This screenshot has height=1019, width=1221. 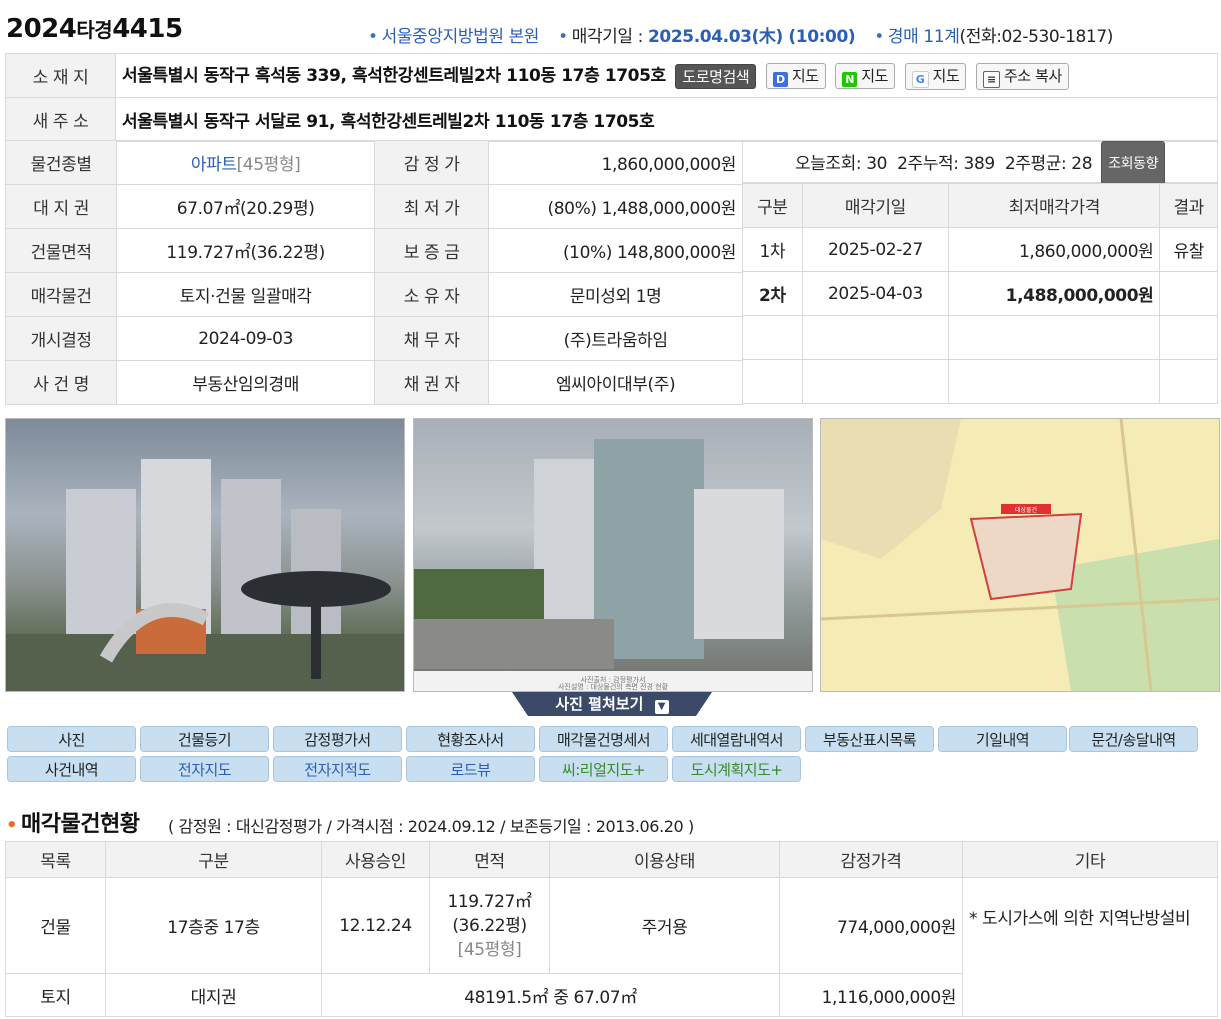 What do you see at coordinates (1133, 739) in the screenshot?
I see `nav-documents: 문건/송달내역` at bounding box center [1133, 739].